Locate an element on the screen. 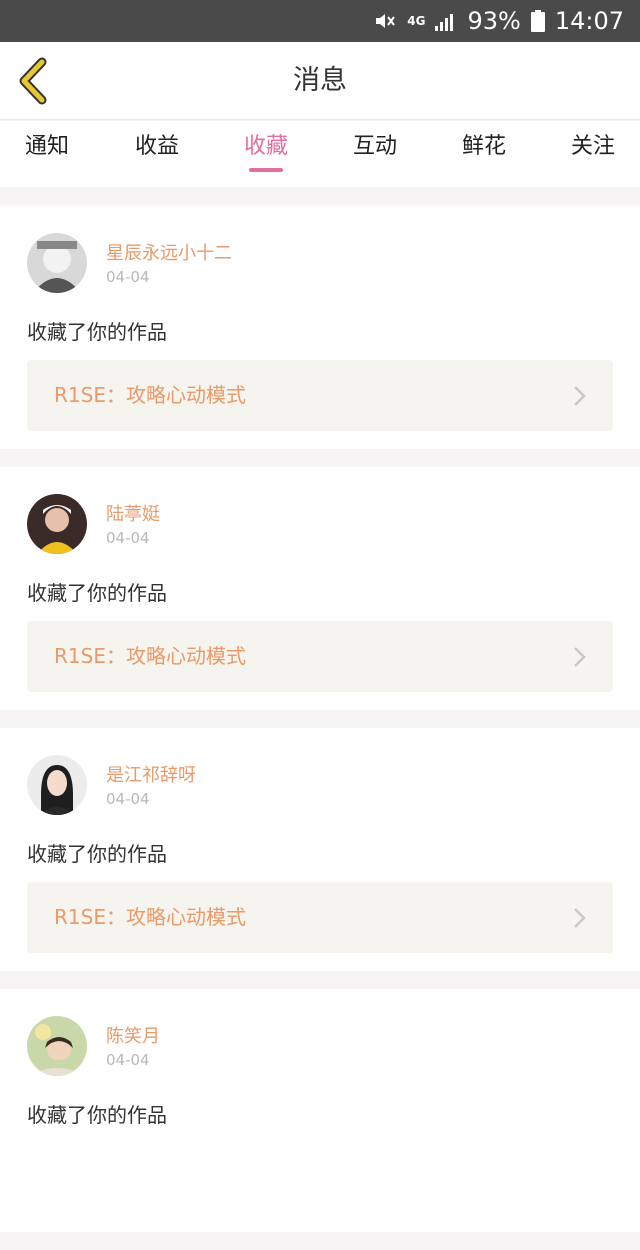 The image size is (640, 1250). tab-label: 鲜花 is located at coordinates (483, 146).